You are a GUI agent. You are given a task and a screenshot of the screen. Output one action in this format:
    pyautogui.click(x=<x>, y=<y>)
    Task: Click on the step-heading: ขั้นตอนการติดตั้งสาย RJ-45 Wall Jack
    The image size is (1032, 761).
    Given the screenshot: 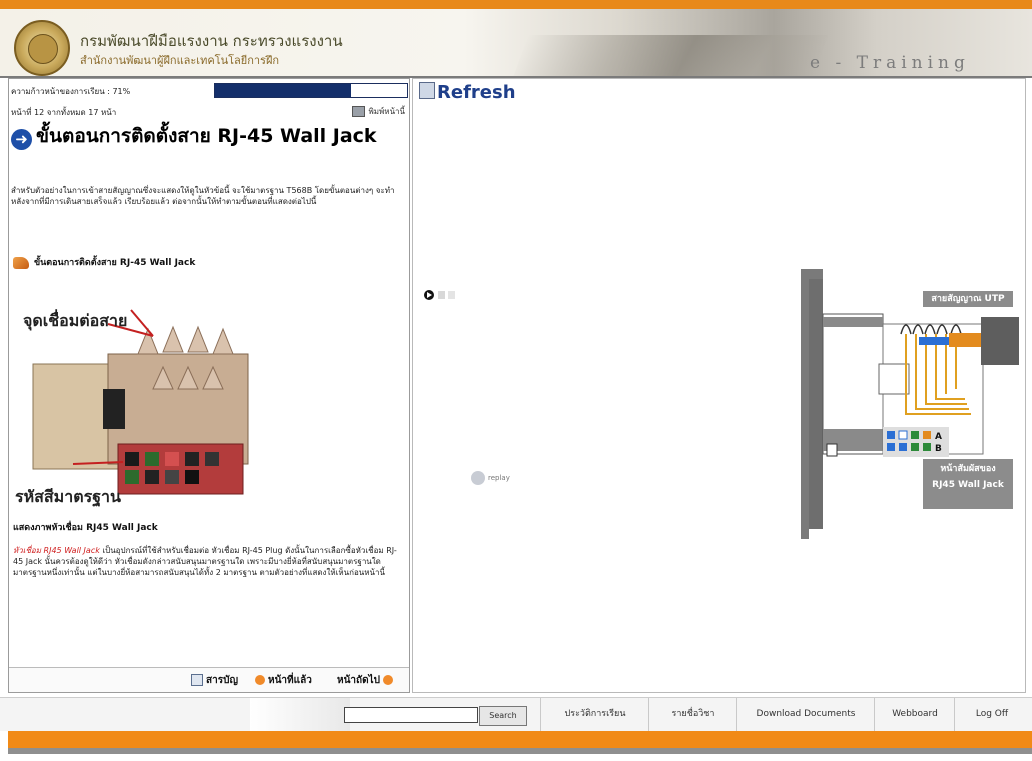 What is the action you would take?
    pyautogui.click(x=104, y=262)
    